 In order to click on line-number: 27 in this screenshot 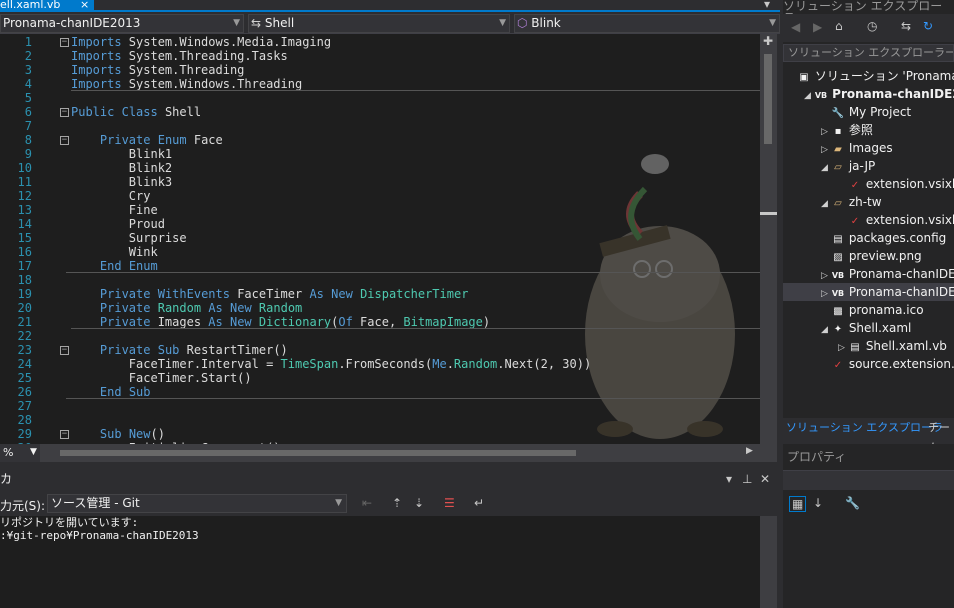, I will do `click(24, 406)`.